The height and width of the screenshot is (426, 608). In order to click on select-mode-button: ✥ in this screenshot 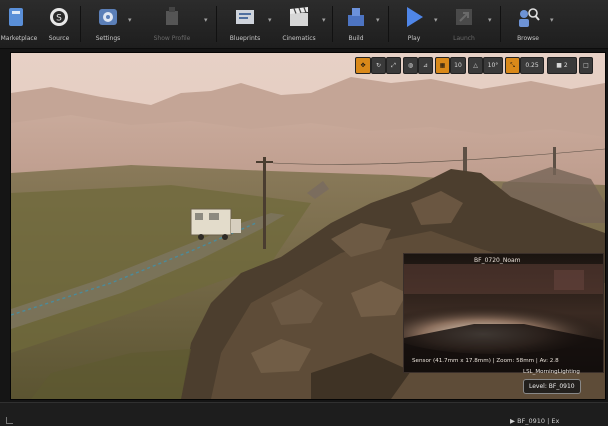, I will do `click(363, 65)`.